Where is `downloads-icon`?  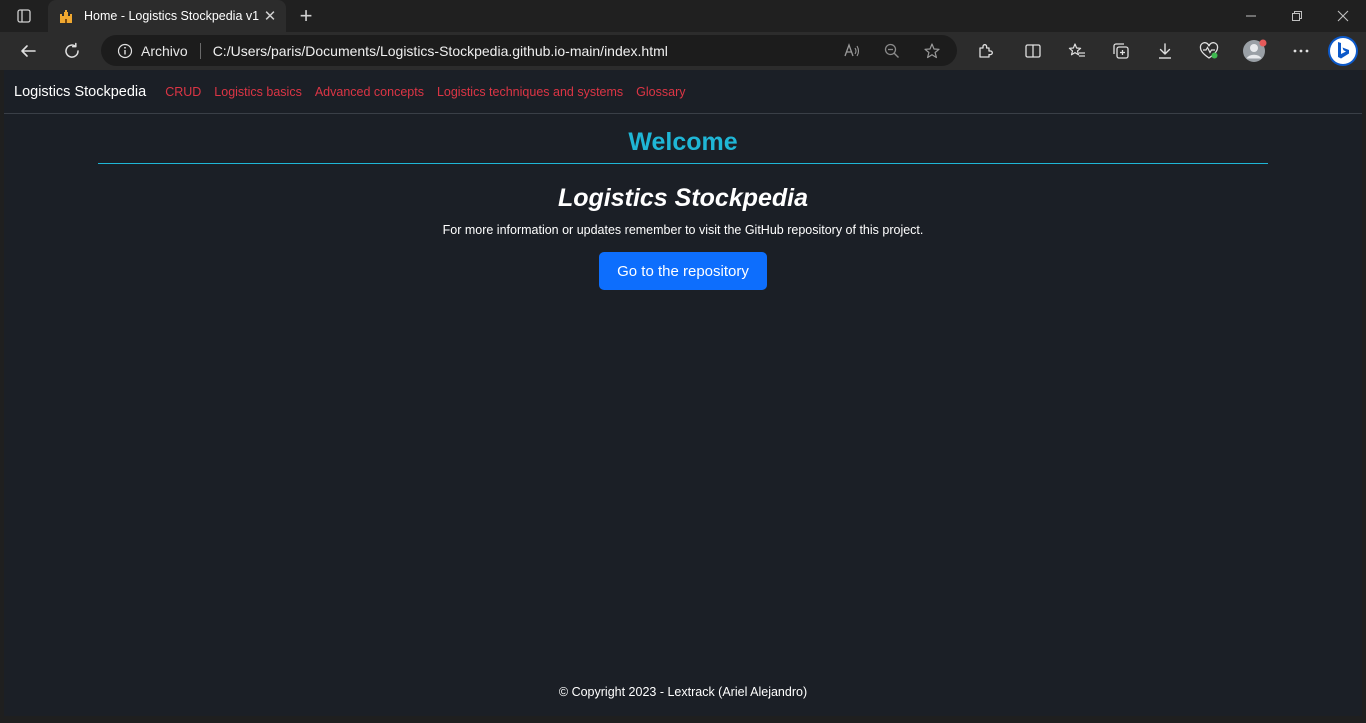 downloads-icon is located at coordinates (1165, 51).